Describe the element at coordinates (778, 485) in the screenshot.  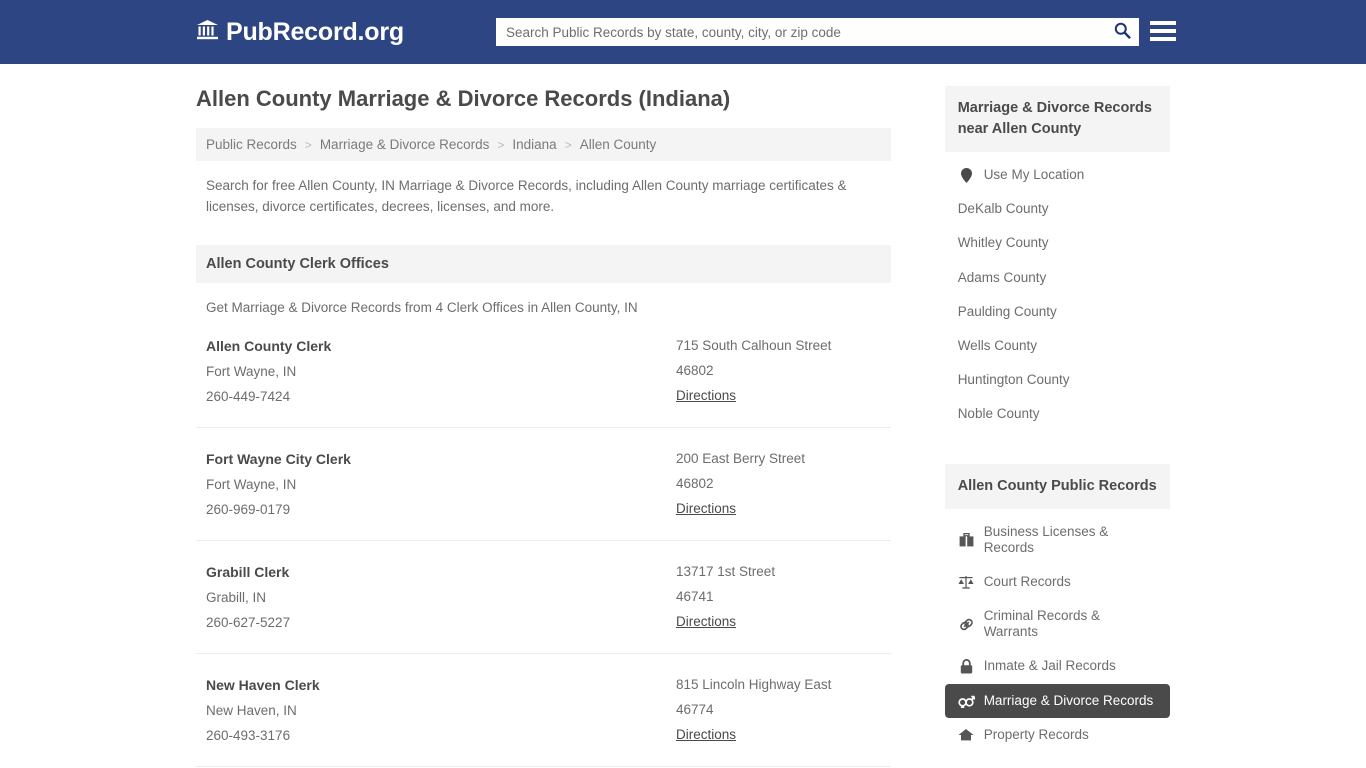
I see `office-address: 200 East Berry Street 46802 Directions` at that location.